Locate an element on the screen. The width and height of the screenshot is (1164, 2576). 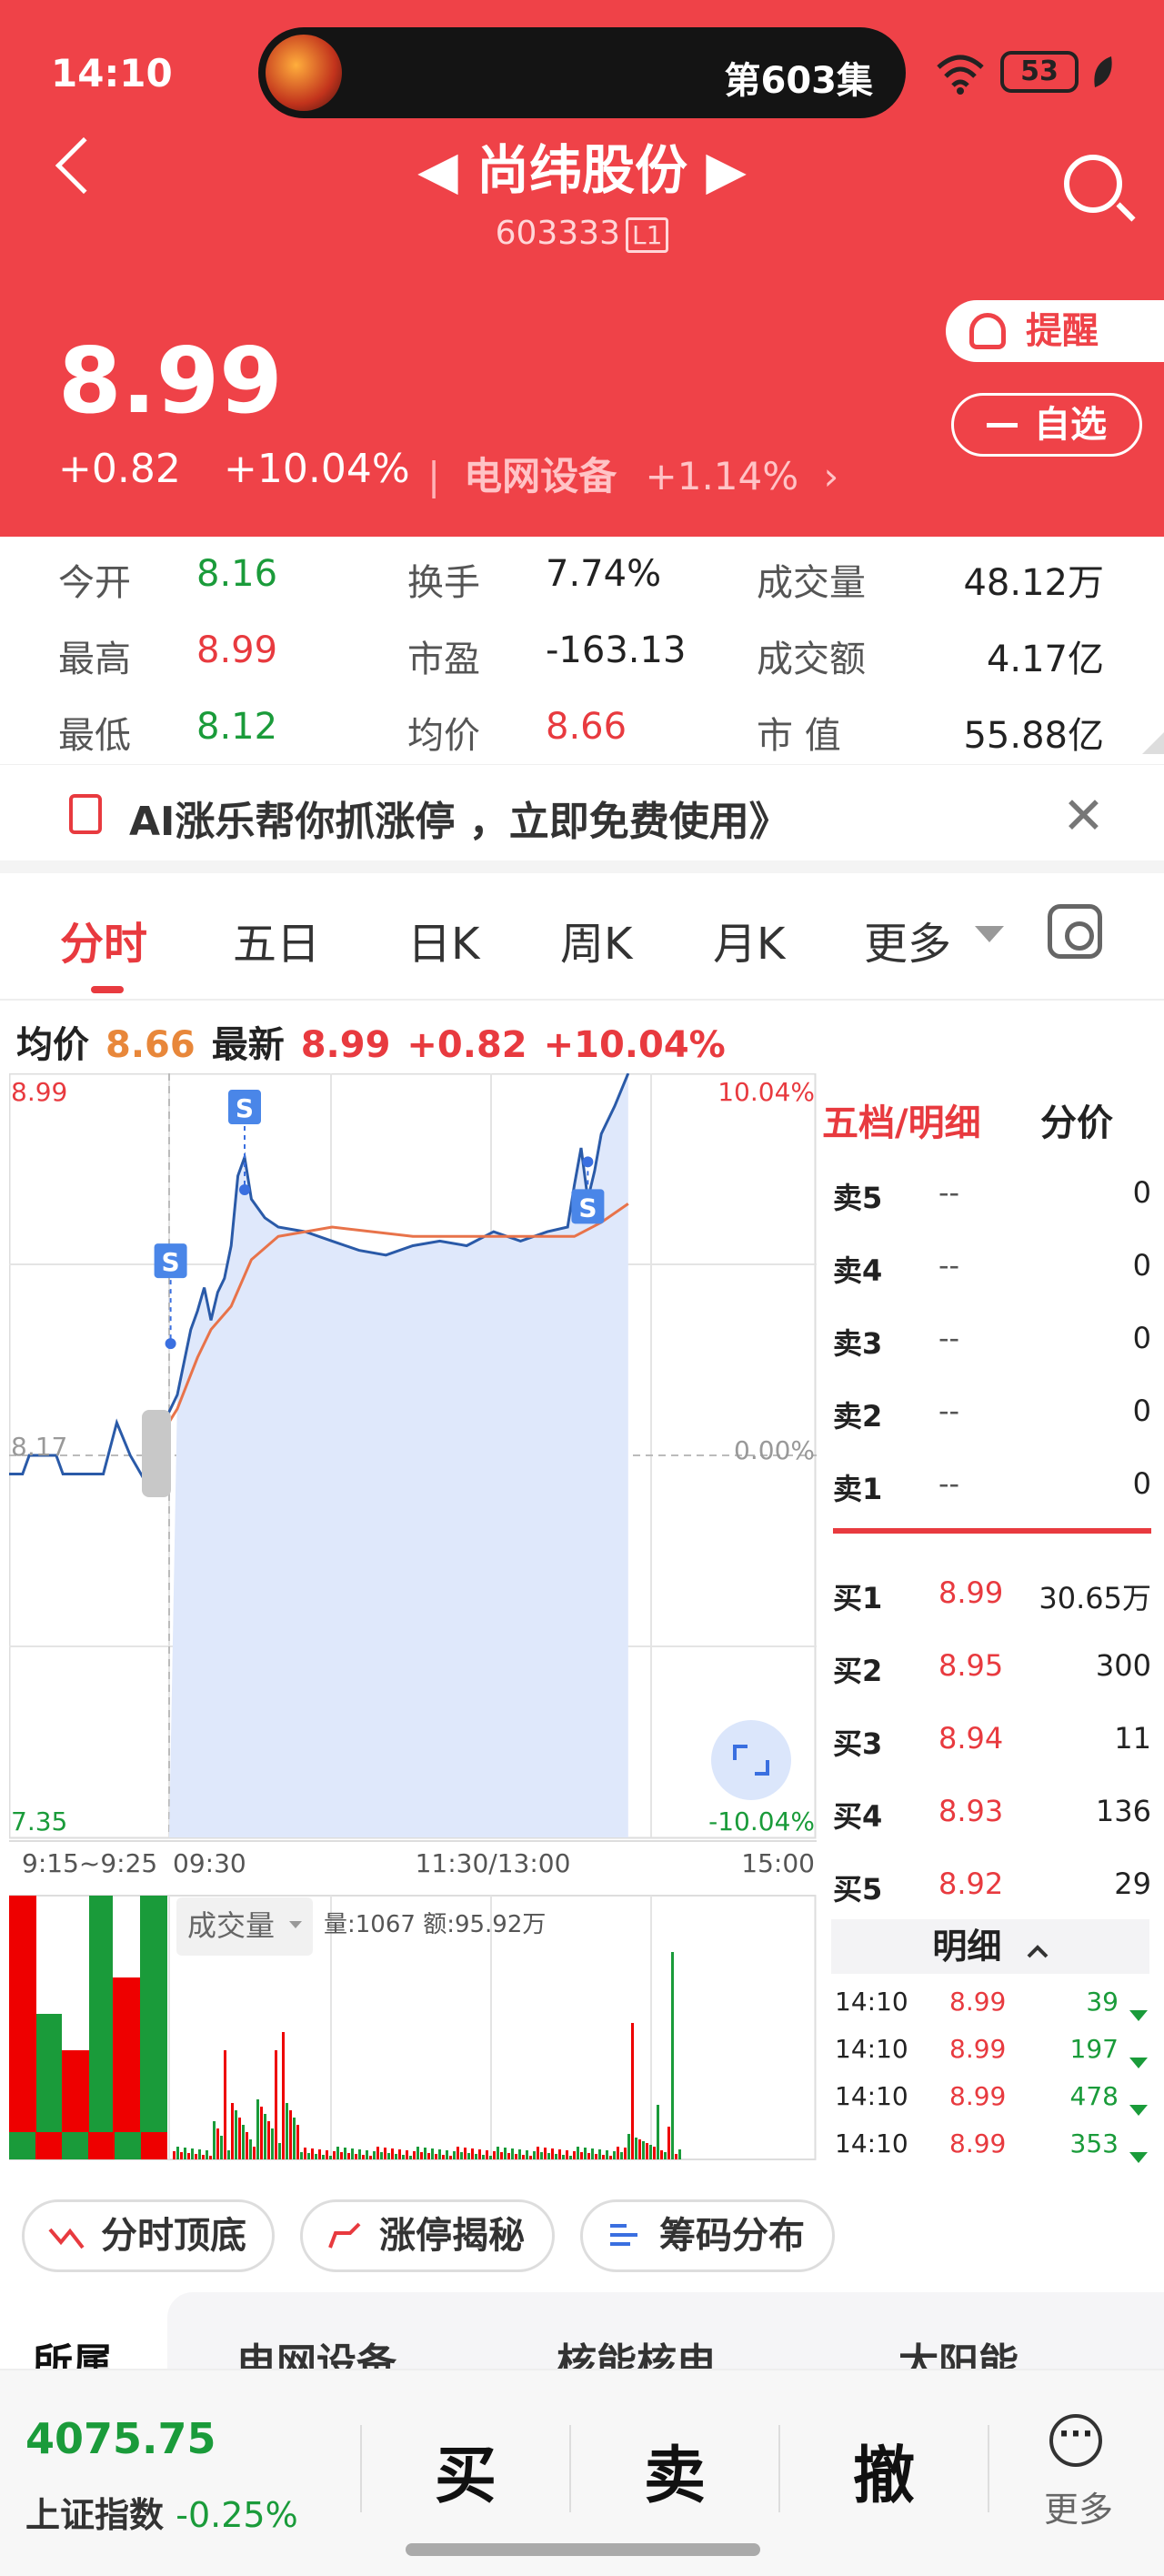
index-name: 上证指数 is located at coordinates (95, 2515).